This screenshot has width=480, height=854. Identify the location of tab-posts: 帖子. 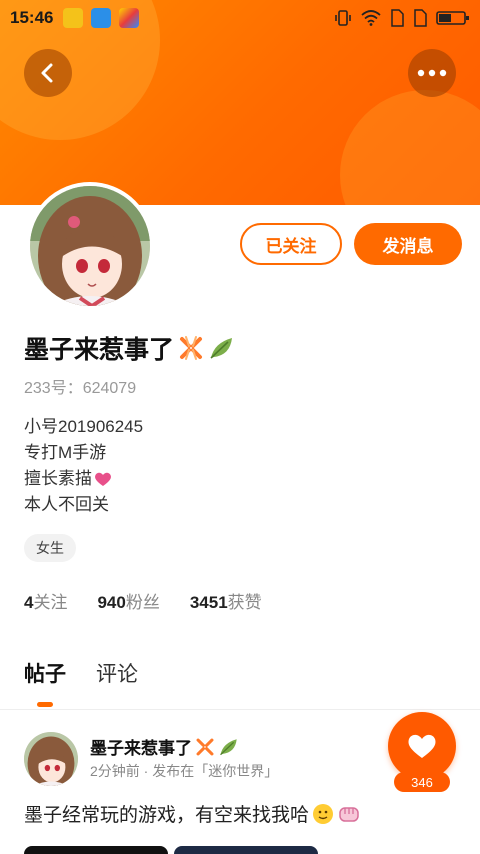
(45, 682).